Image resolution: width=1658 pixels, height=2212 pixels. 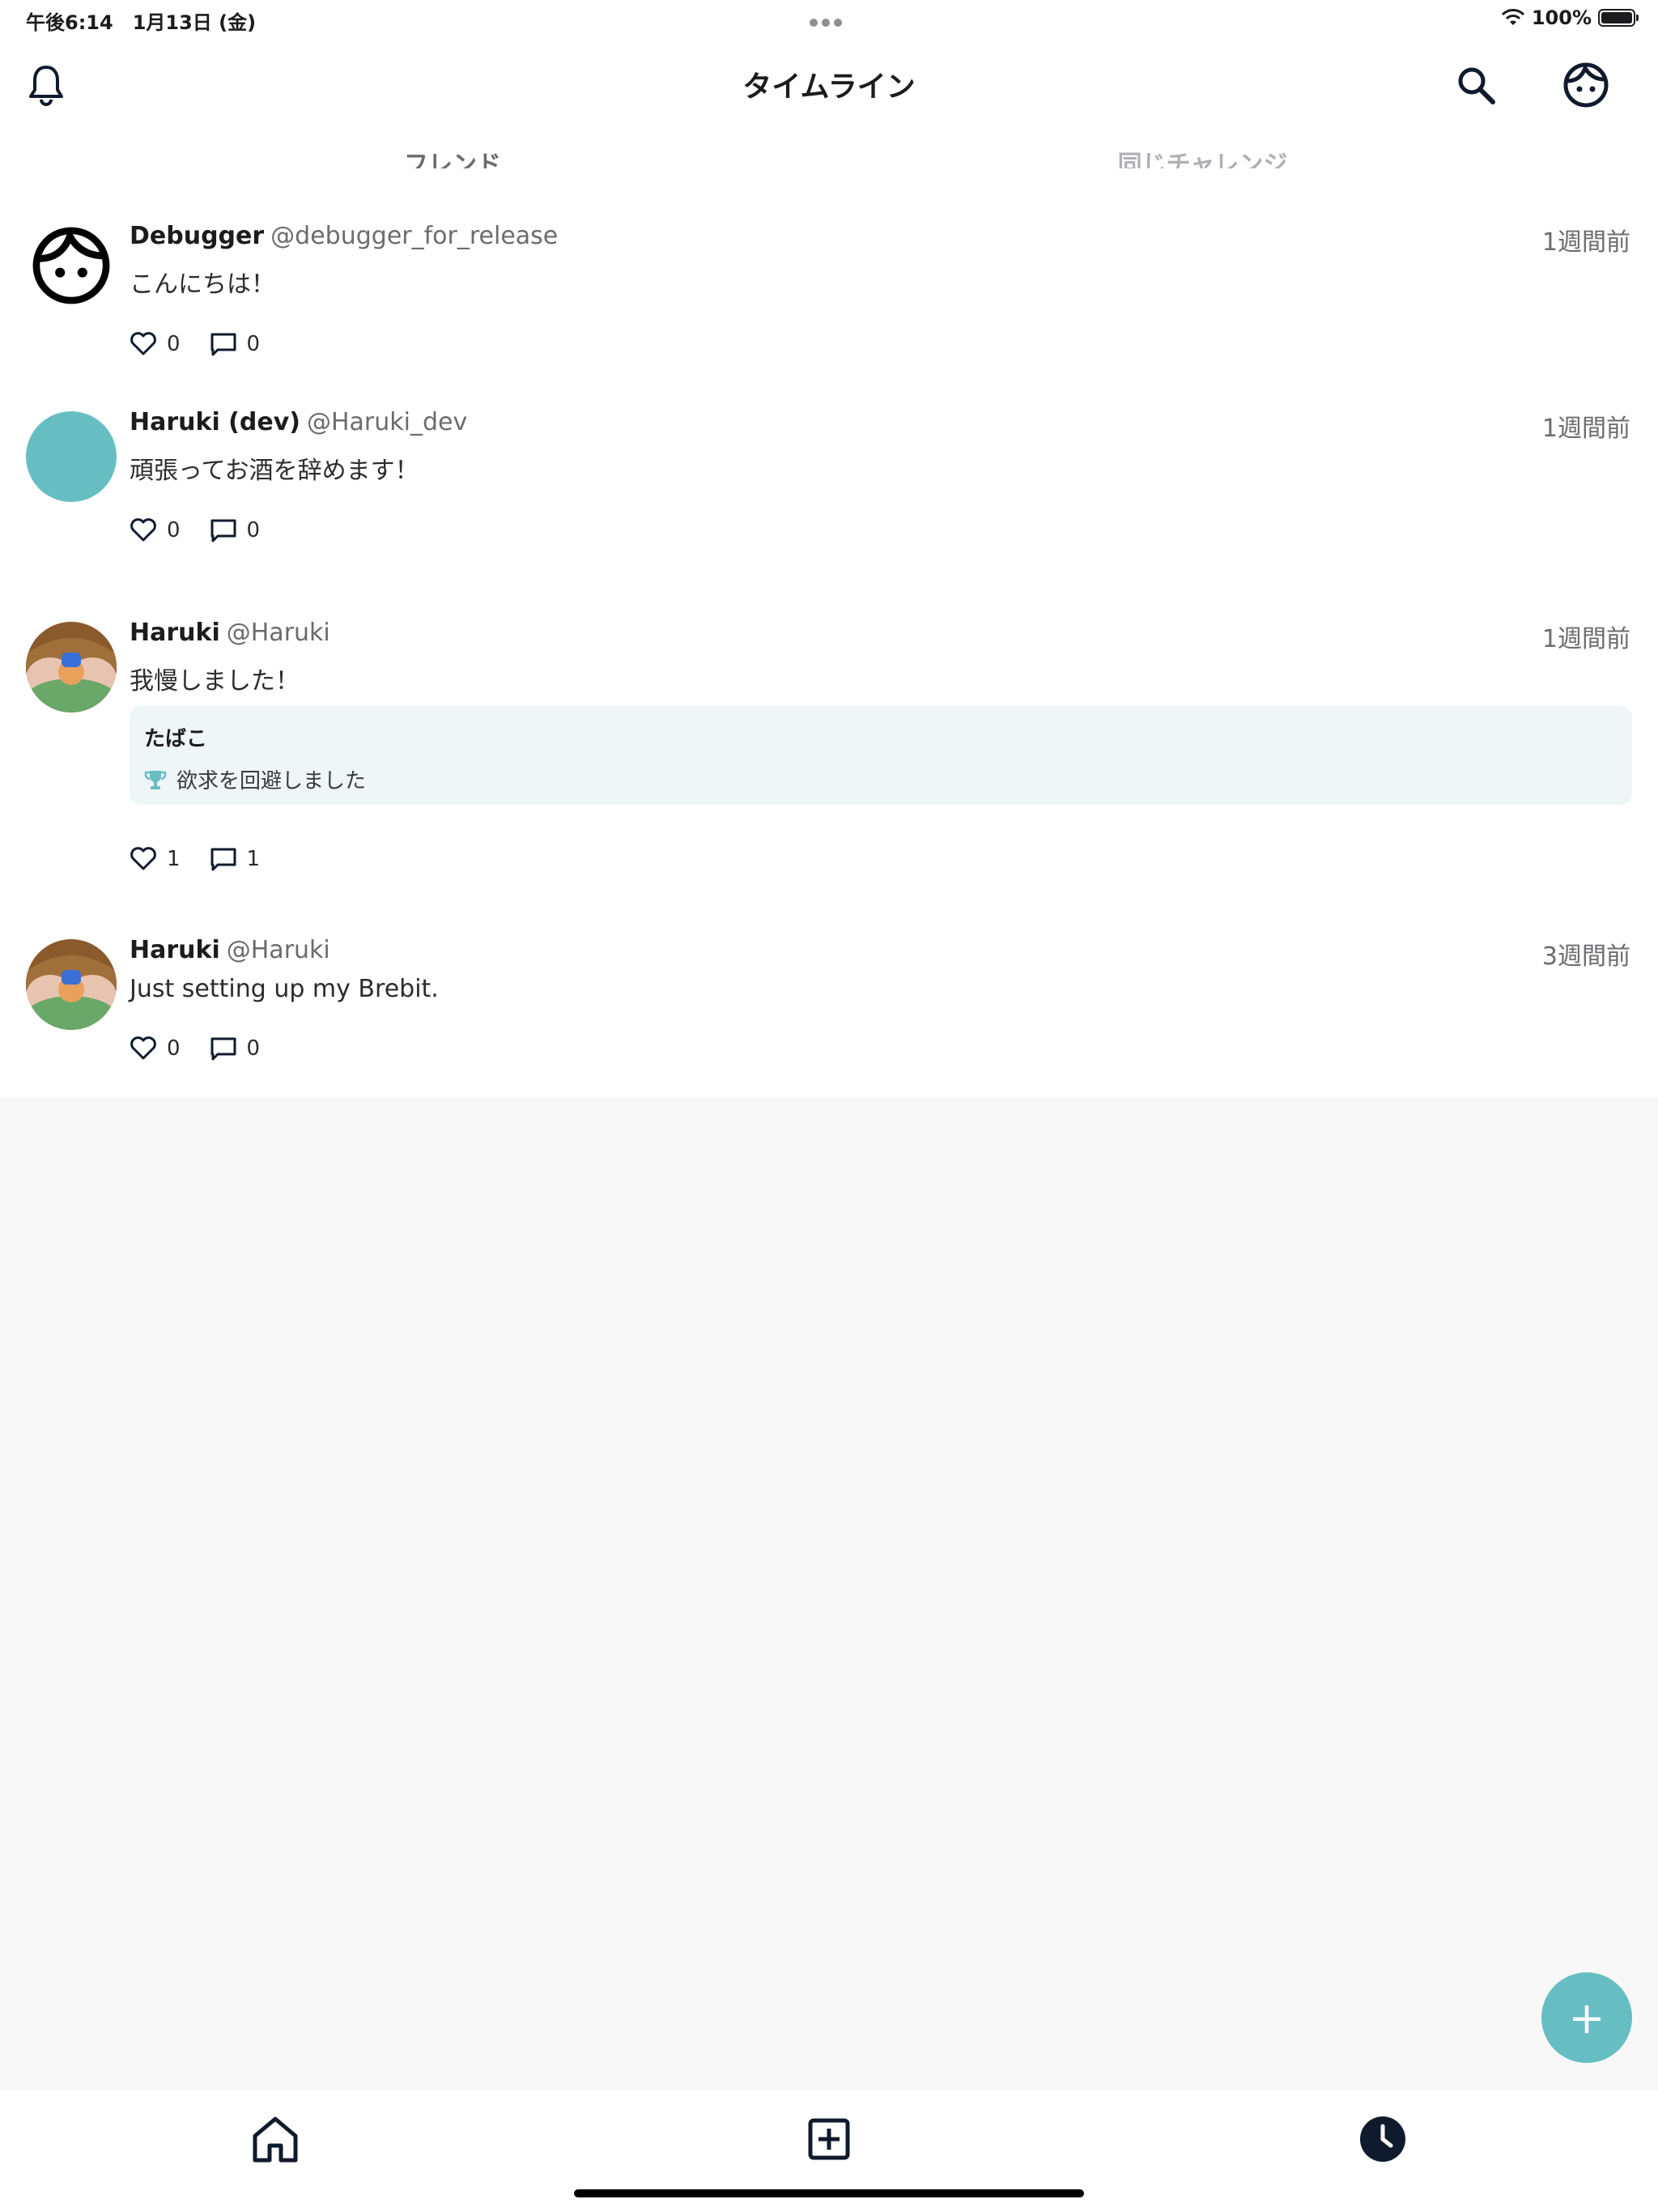 What do you see at coordinates (881, 756) in the screenshot?
I see `challenge-card: たばこ 欲求を回避しました` at bounding box center [881, 756].